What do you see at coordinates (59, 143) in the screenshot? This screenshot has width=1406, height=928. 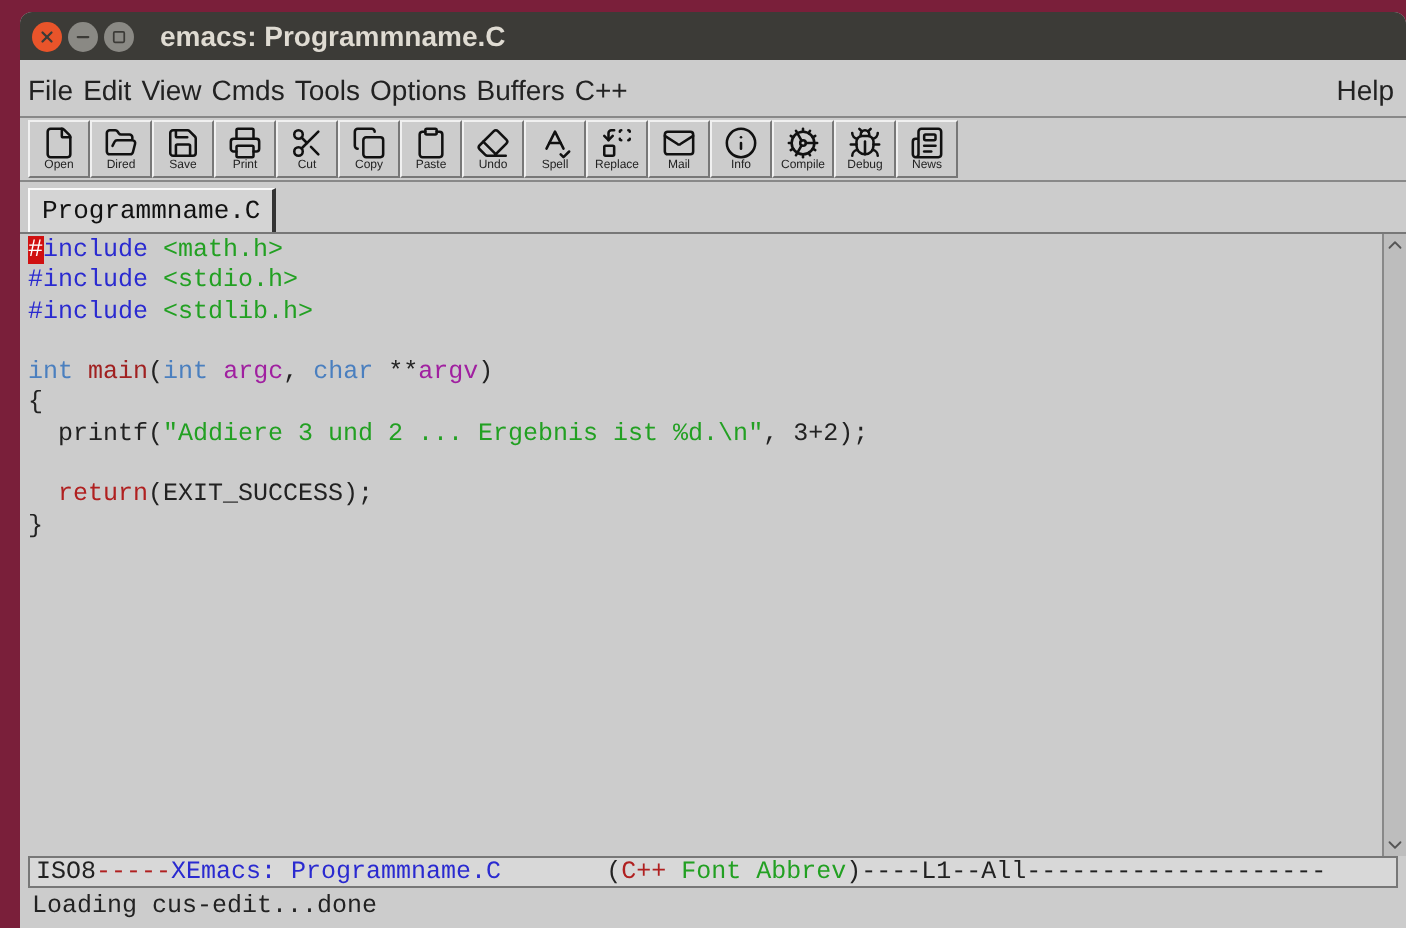 I see `document-icon` at bounding box center [59, 143].